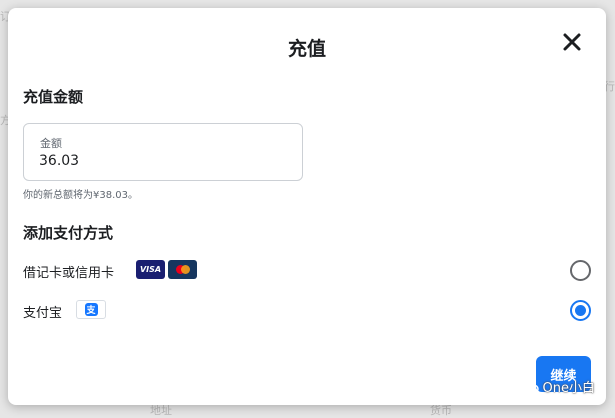  Describe the element at coordinates (164, 161) in the screenshot. I see `amount-input` at that location.